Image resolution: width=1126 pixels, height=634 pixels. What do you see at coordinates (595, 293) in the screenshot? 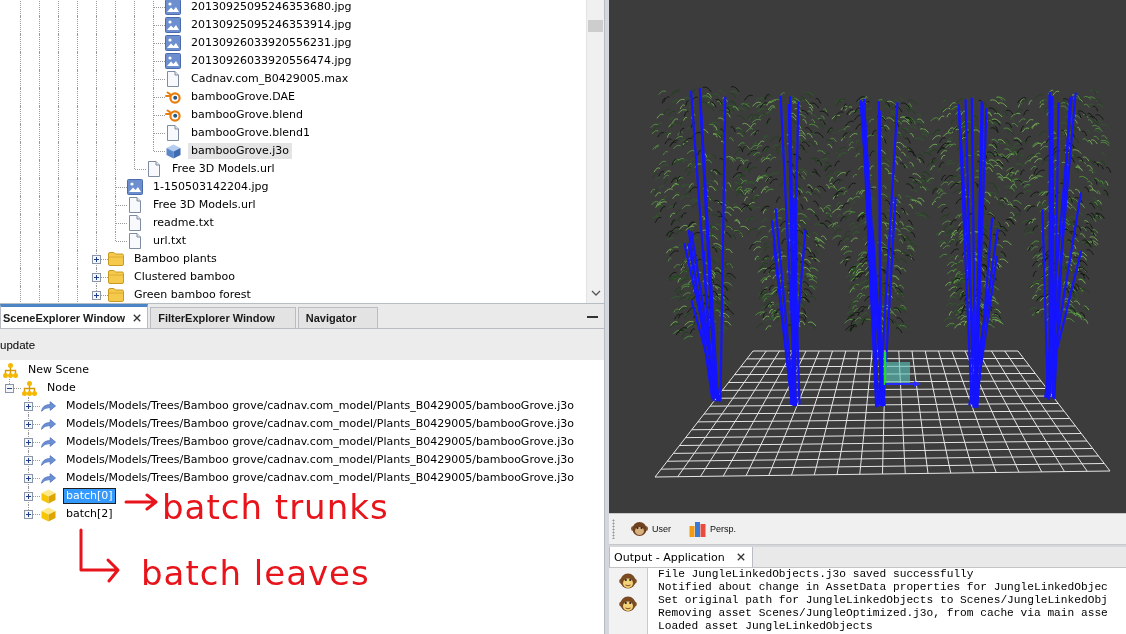
I see `chevron-down-icon` at bounding box center [595, 293].